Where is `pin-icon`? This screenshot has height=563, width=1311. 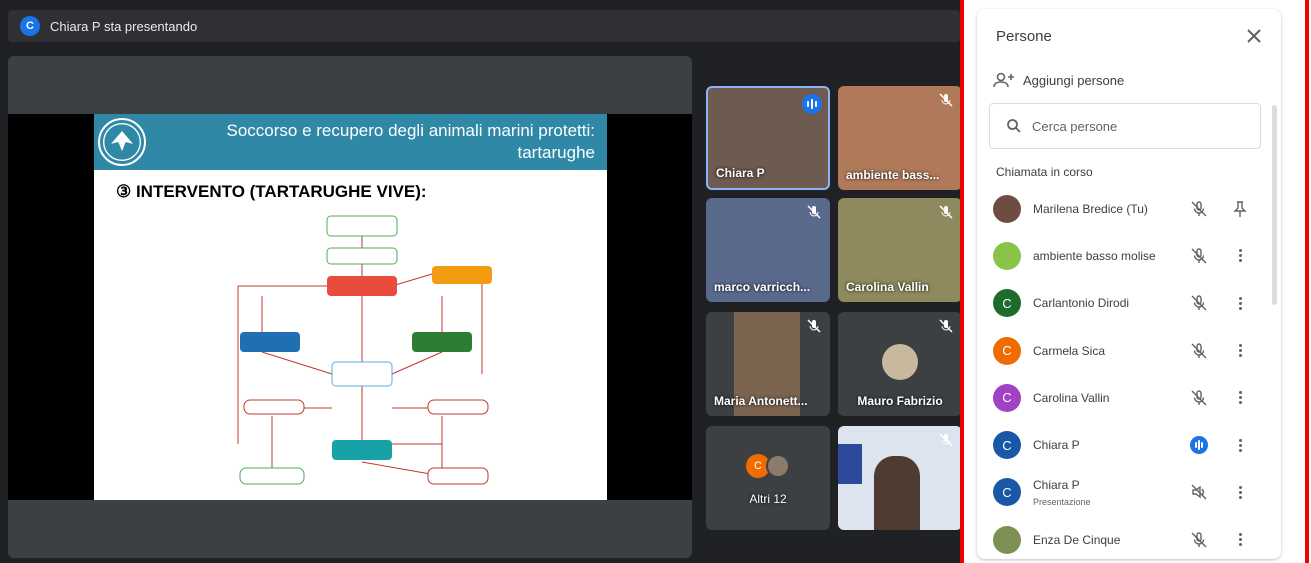
pin-icon is located at coordinates (1240, 208).